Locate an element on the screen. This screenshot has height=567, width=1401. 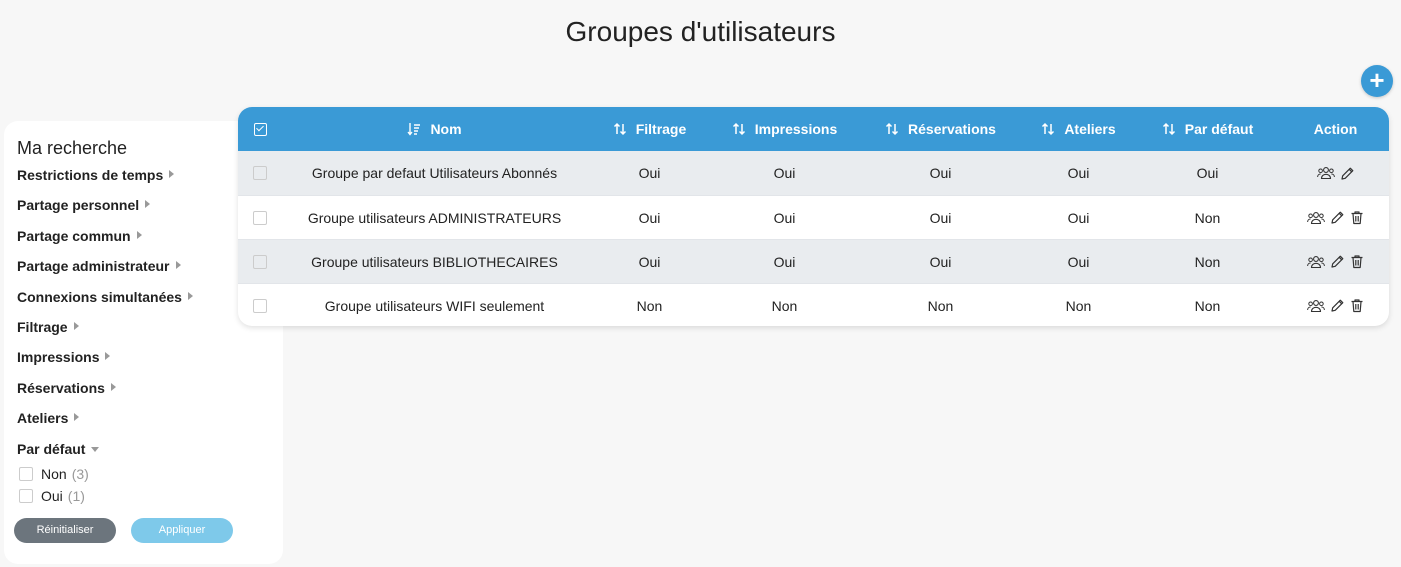
add-group-button: + is located at coordinates (1377, 81).